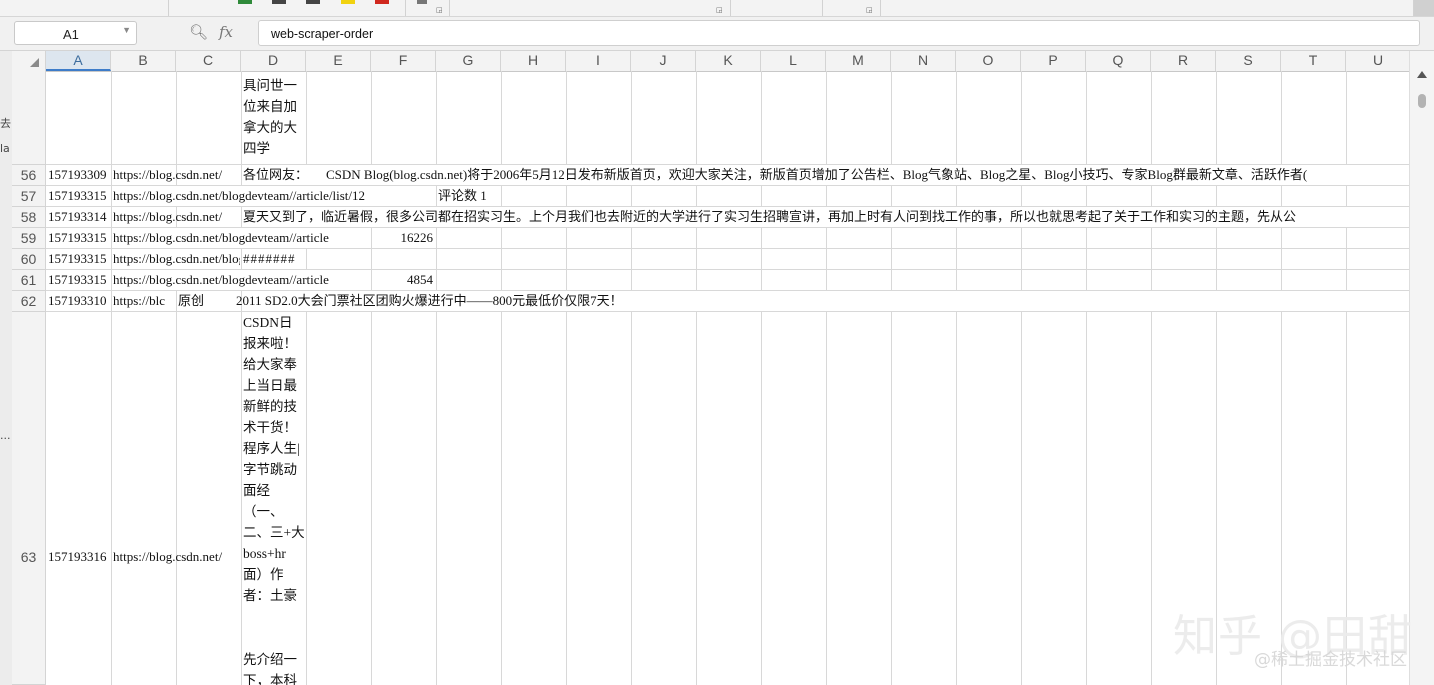 This screenshot has height=685, width=1434. I want to click on cell-f61: 4854, so click(403, 279).